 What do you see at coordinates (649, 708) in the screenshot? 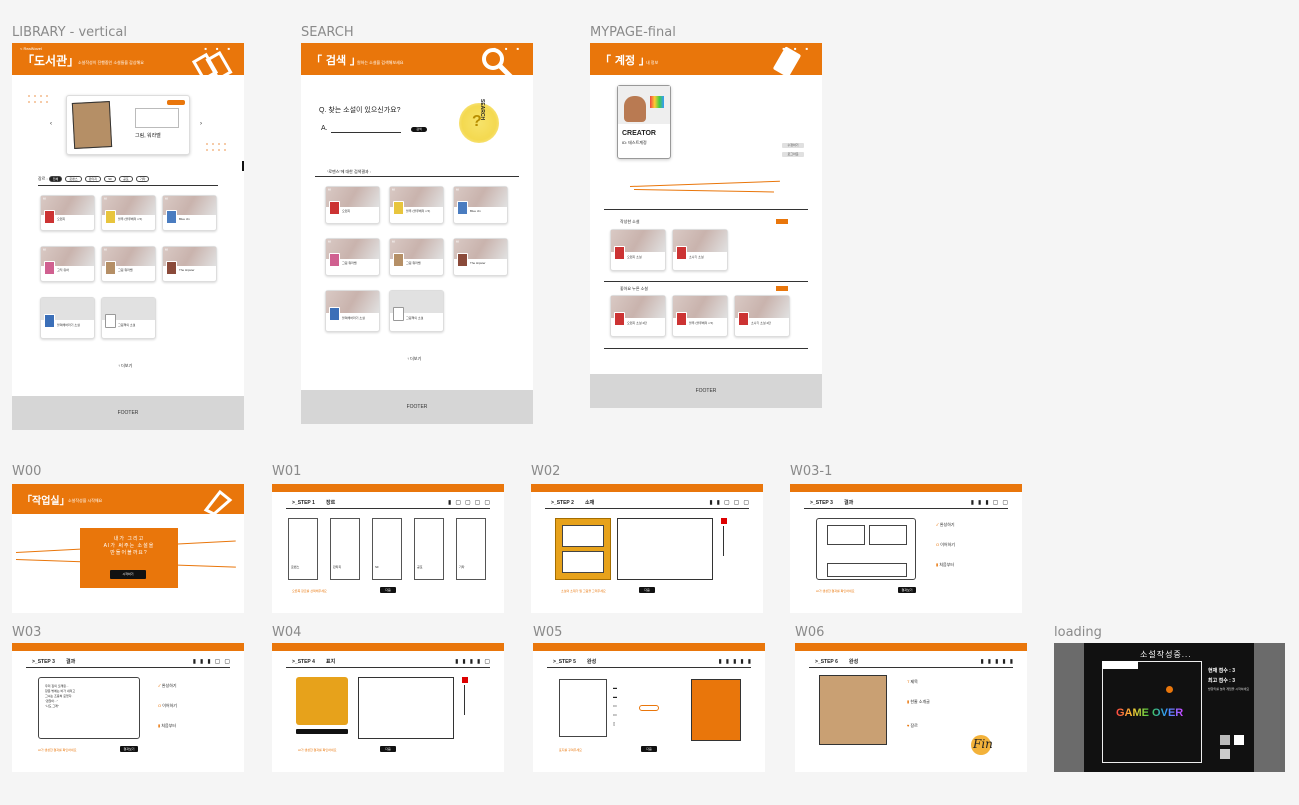
I see `toggle-switch` at bounding box center [649, 708].